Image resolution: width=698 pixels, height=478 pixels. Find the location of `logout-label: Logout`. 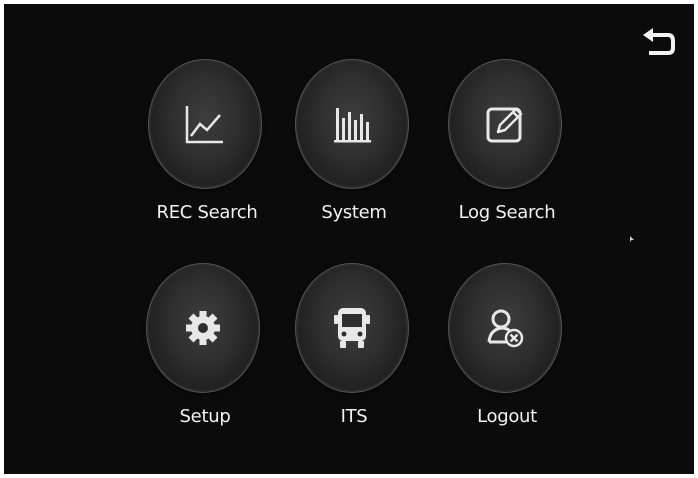

logout-label: Logout is located at coordinates (507, 416).